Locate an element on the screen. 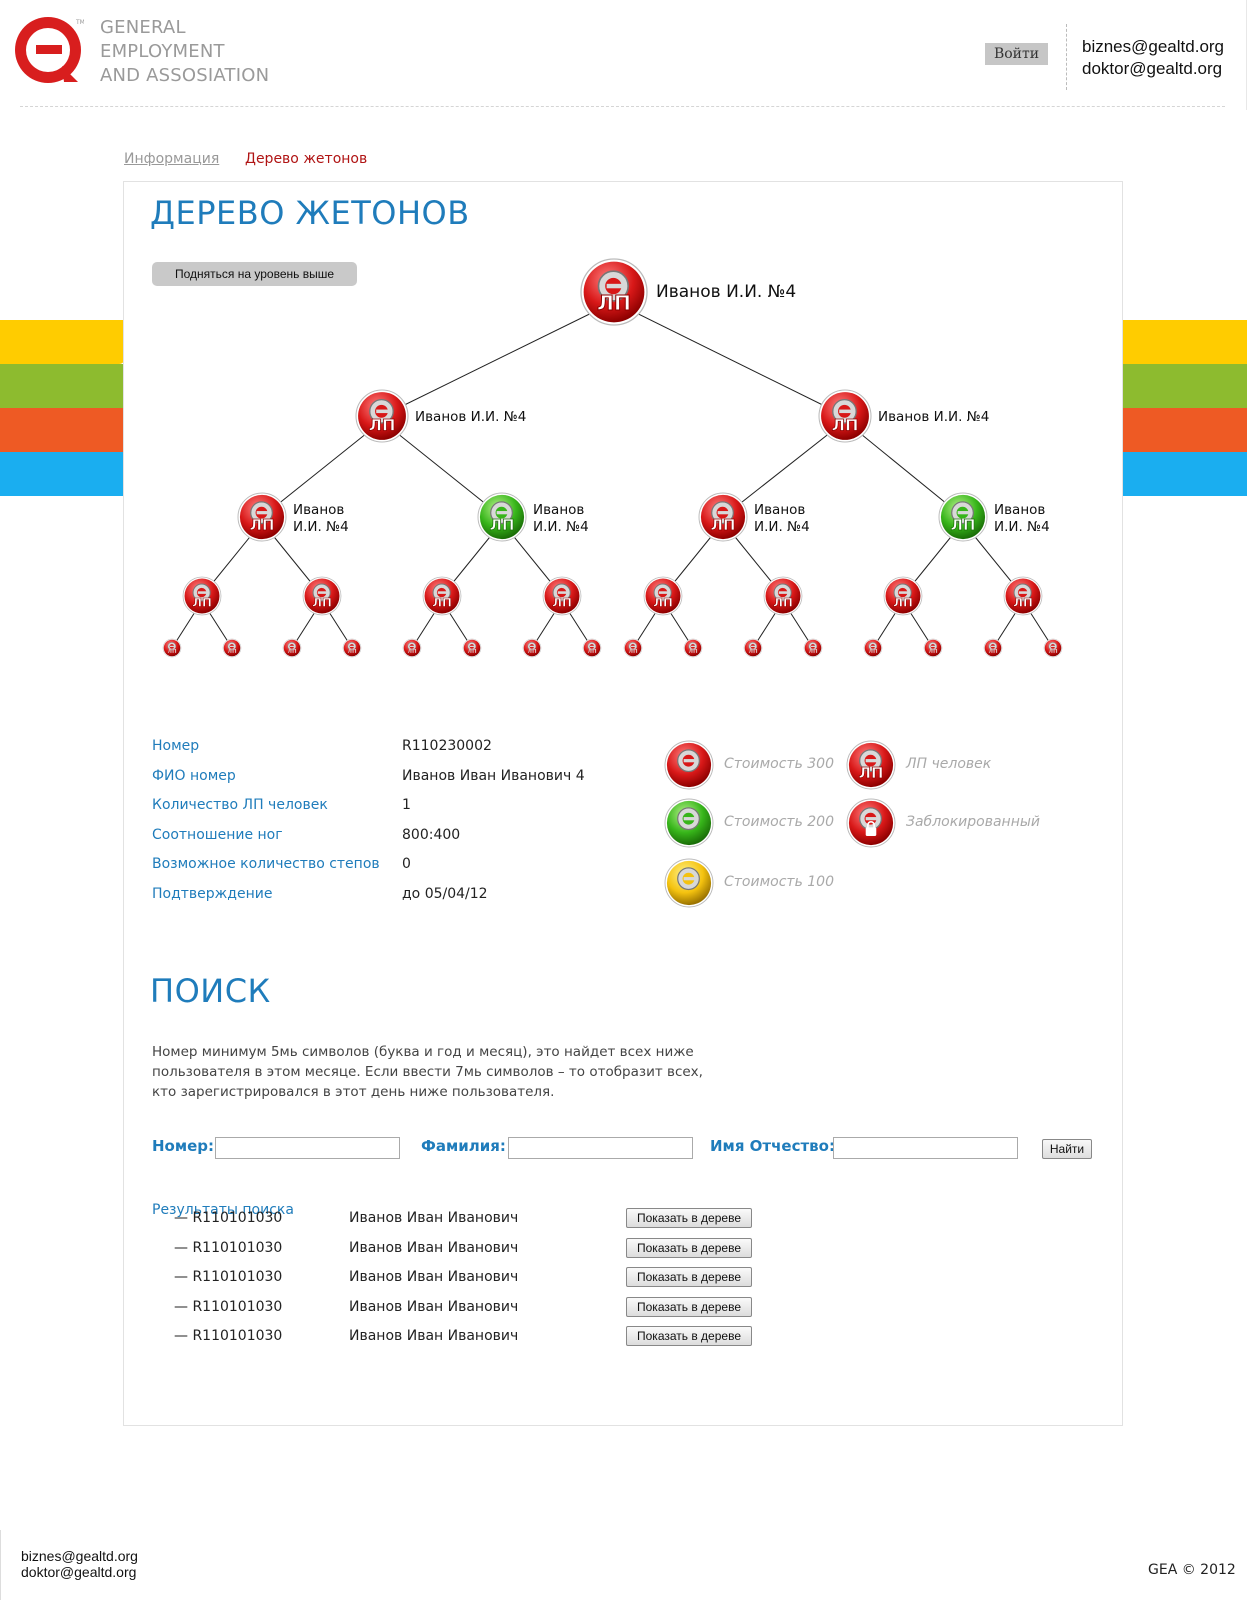 The height and width of the screenshot is (1600, 1247). info-label: Подтверждение is located at coordinates (212, 893).